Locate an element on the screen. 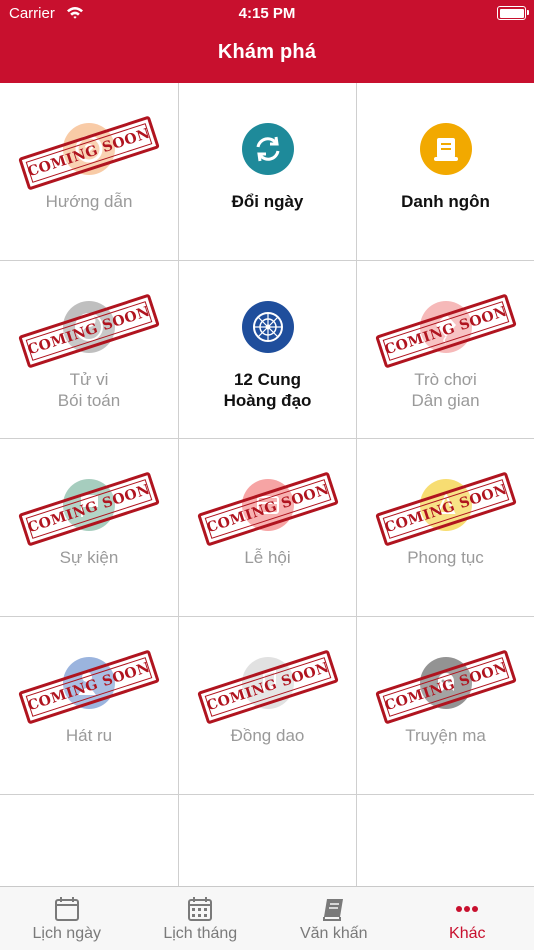 Image resolution: width=534 pixels, height=951 pixels. grid-item-truyen-ma: Truyện ma COMING SOON is located at coordinates (445, 706).